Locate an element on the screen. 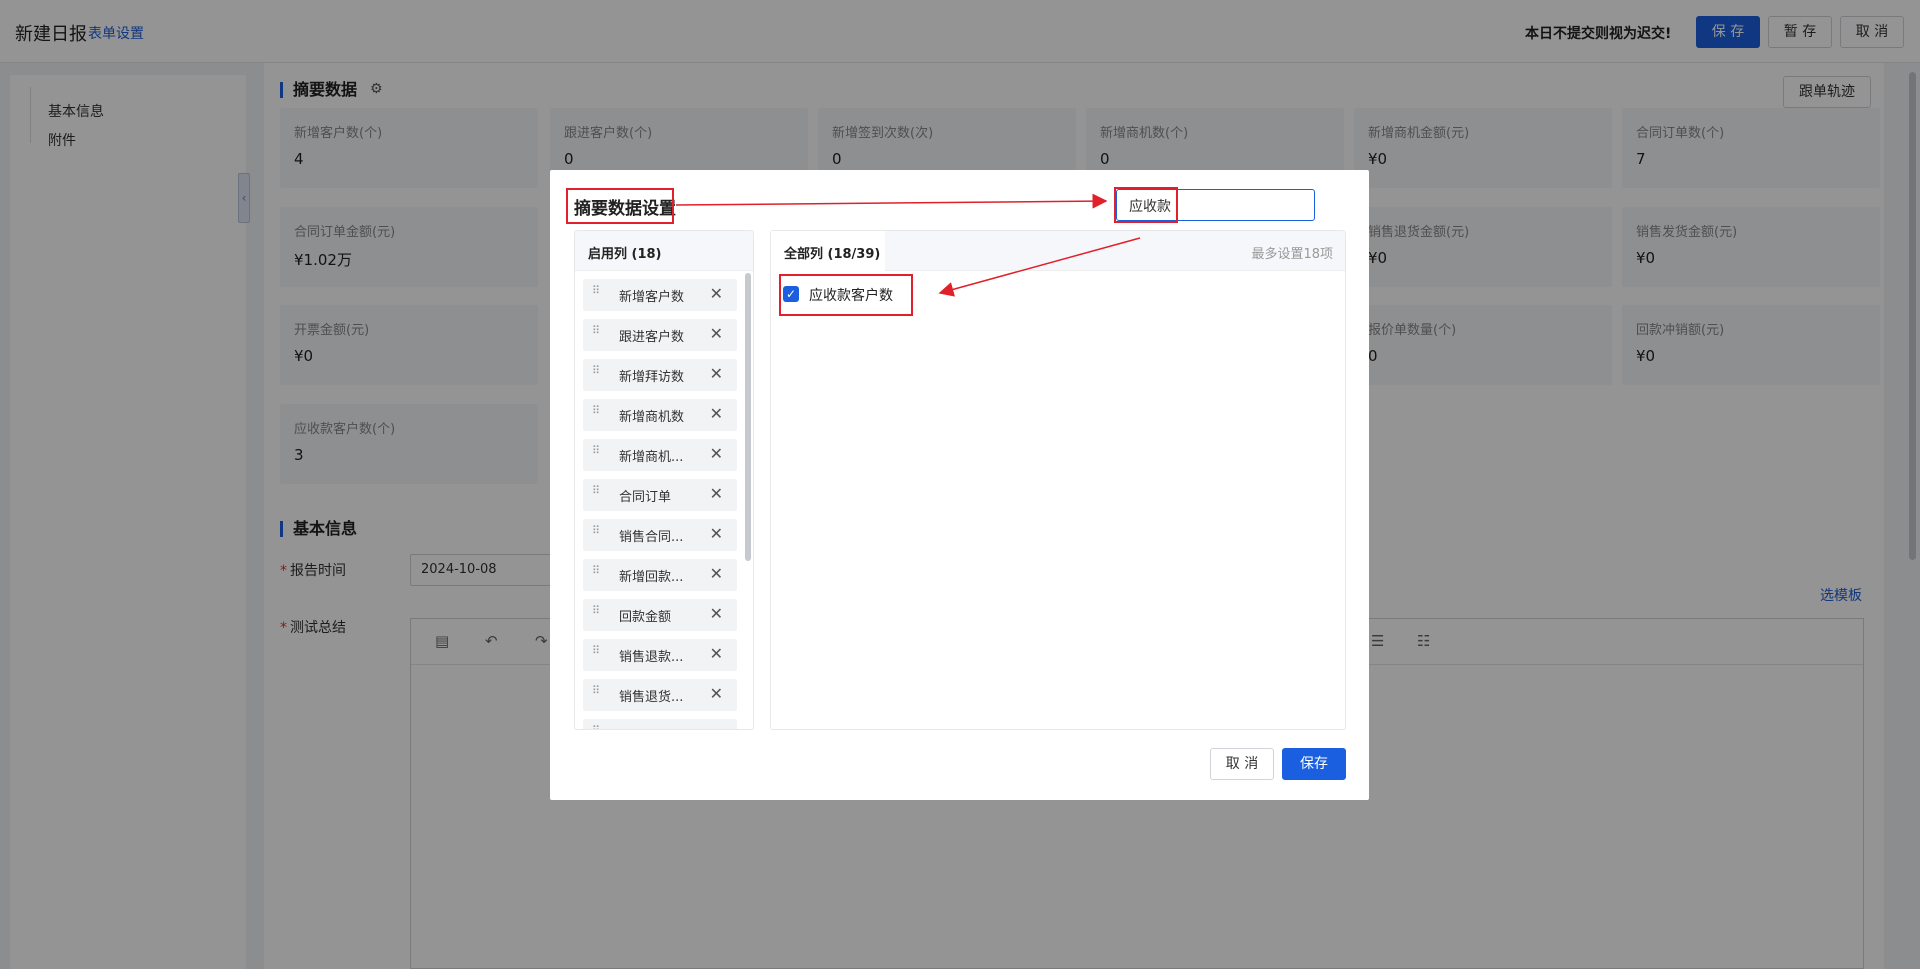 The image size is (1920, 969). column-name: 合同订单 is located at coordinates (645, 497).